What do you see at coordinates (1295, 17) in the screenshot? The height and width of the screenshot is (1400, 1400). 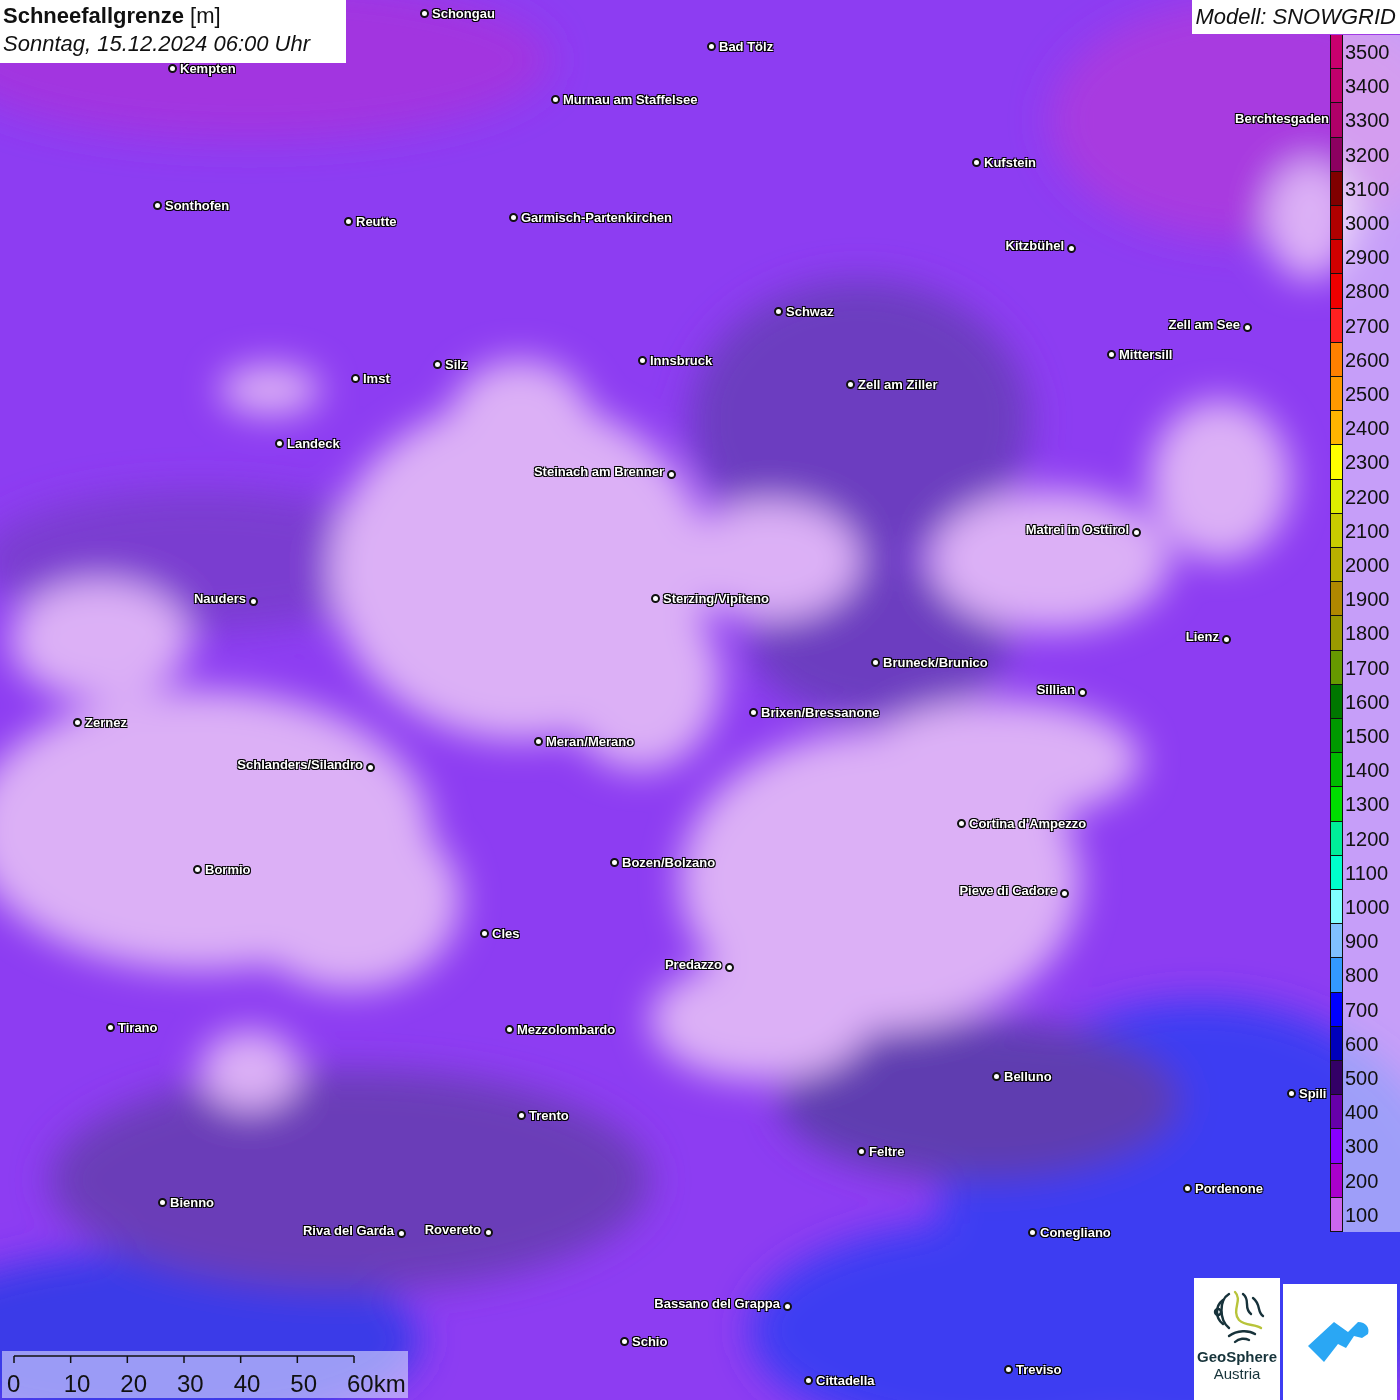 I see `model-label: Modell: SNOWGRID` at bounding box center [1295, 17].